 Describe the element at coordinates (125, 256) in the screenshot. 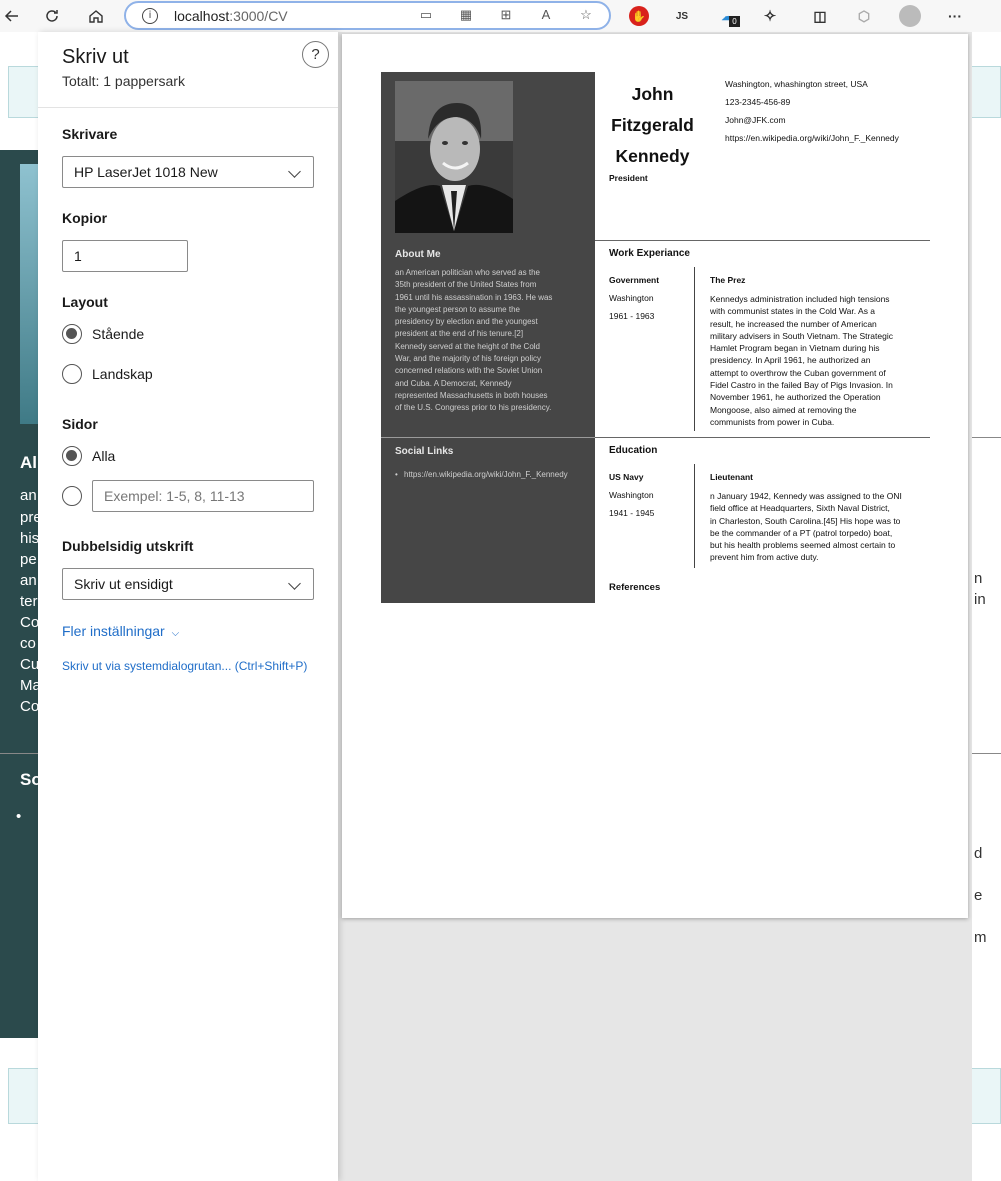

I see `copies-input: 1` at that location.